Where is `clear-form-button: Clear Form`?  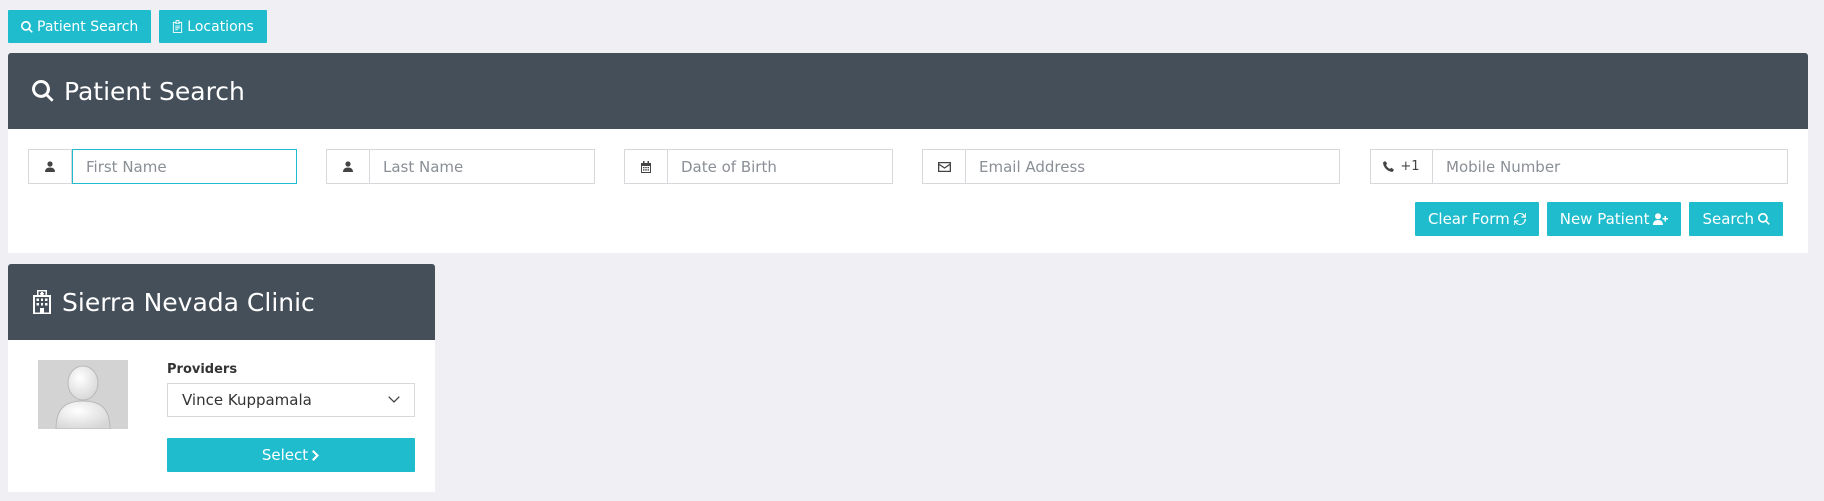 clear-form-button: Clear Form is located at coordinates (1476, 219).